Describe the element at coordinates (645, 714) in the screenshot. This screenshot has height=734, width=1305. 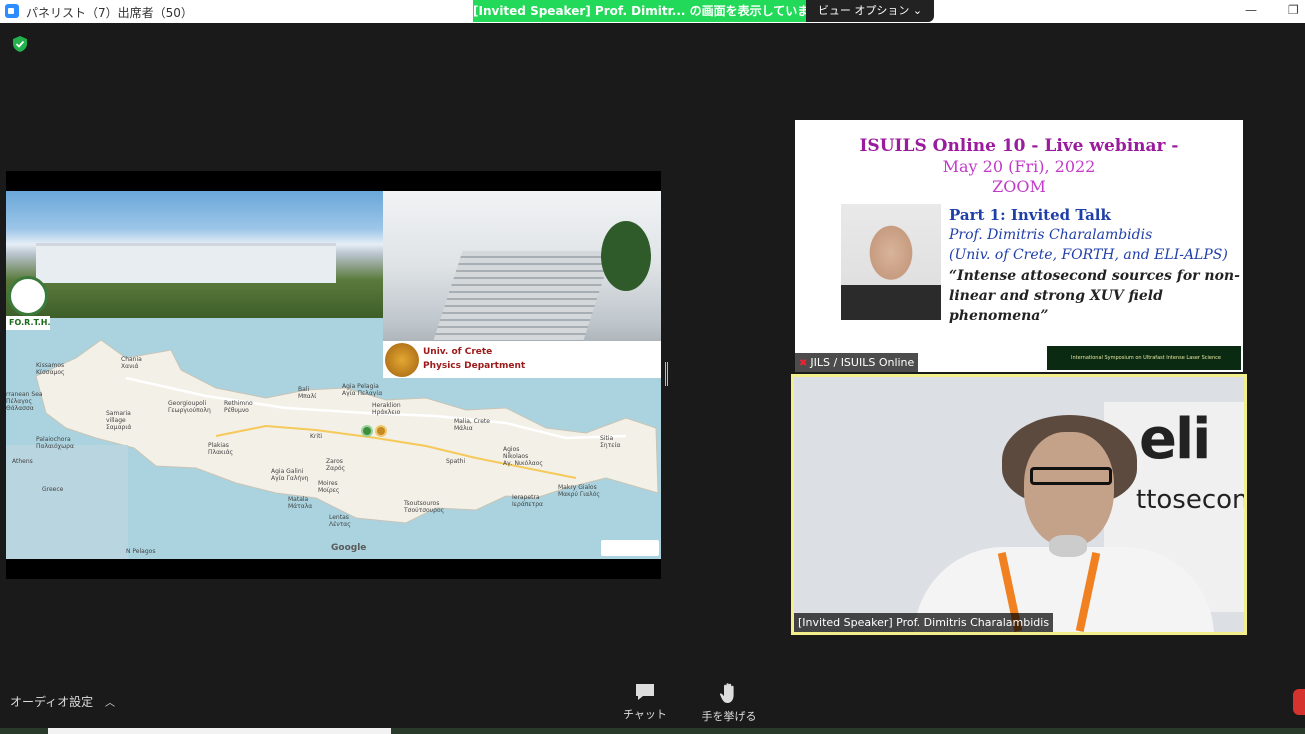
I see `chat-label: チャット` at that location.